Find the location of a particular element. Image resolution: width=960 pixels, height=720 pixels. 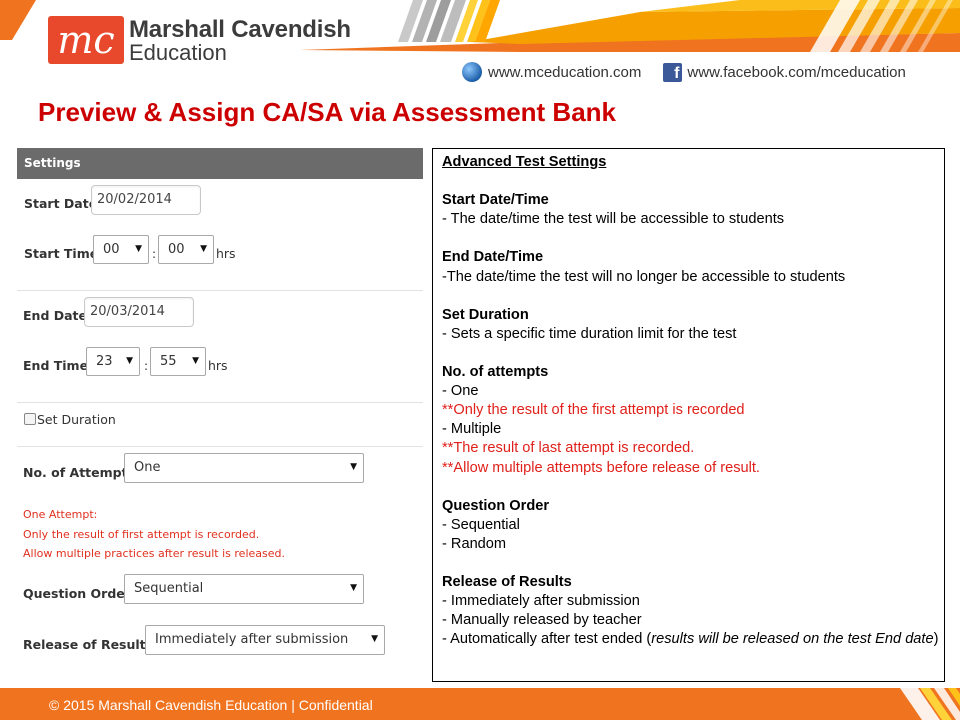

end-hour-value: 23 is located at coordinates (104, 361).